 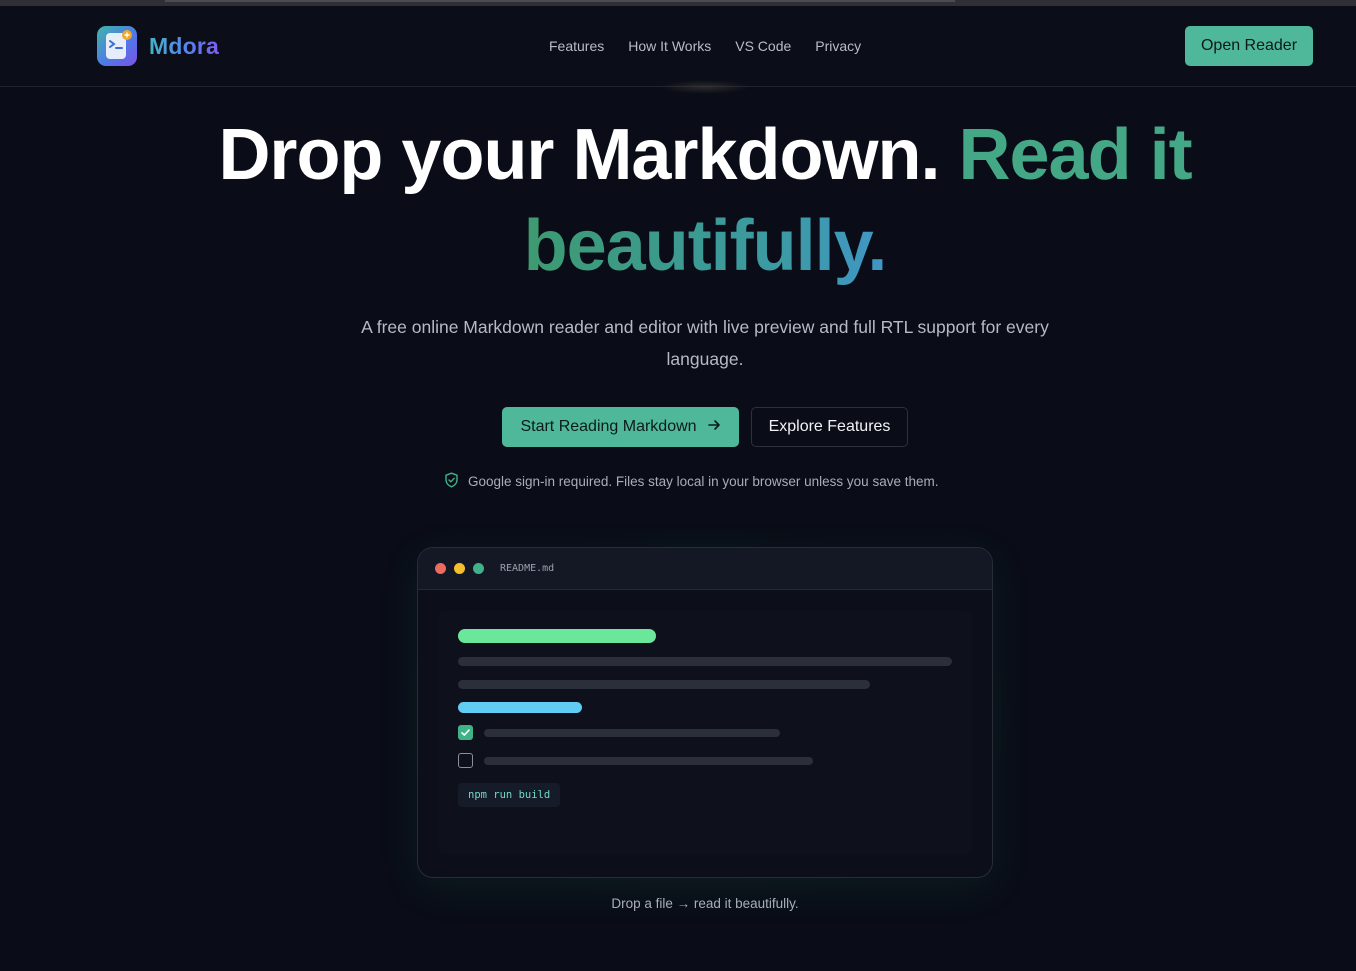 What do you see at coordinates (608, 426) in the screenshot?
I see `start-reading-label: Start Reading Markdown` at bounding box center [608, 426].